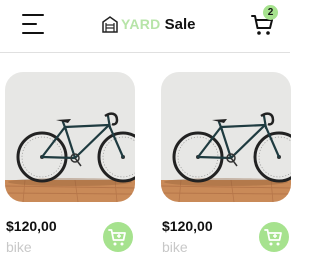 This screenshot has height=279, width=320. I want to click on shopping-cart-button: 2, so click(265, 21).